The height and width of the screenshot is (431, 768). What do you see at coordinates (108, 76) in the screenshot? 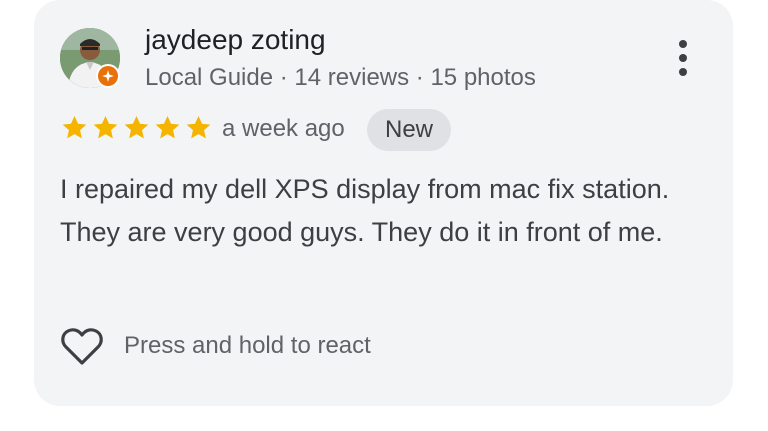
I see `local-guide-star-icon` at bounding box center [108, 76].